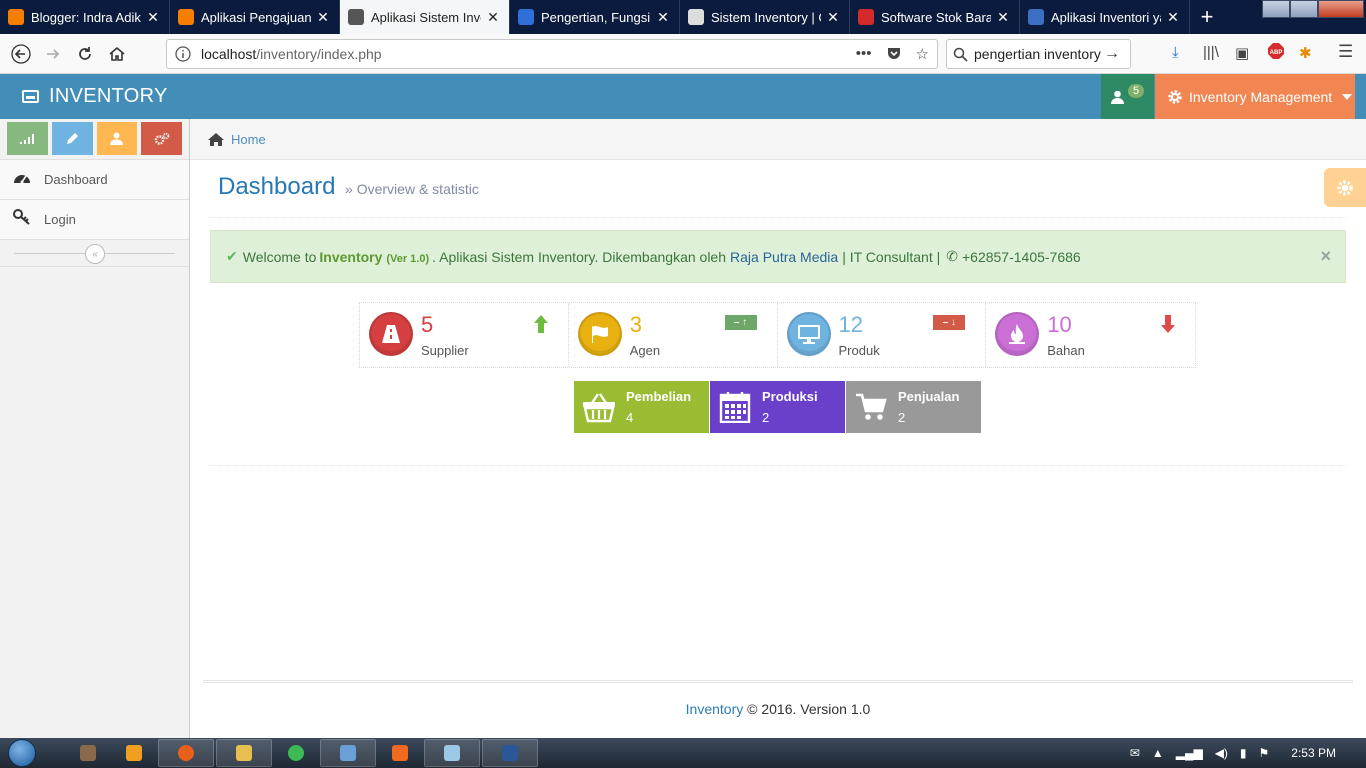 This screenshot has height=768, width=1366. What do you see at coordinates (72, 138) in the screenshot?
I see `shortcut-edit-button` at bounding box center [72, 138].